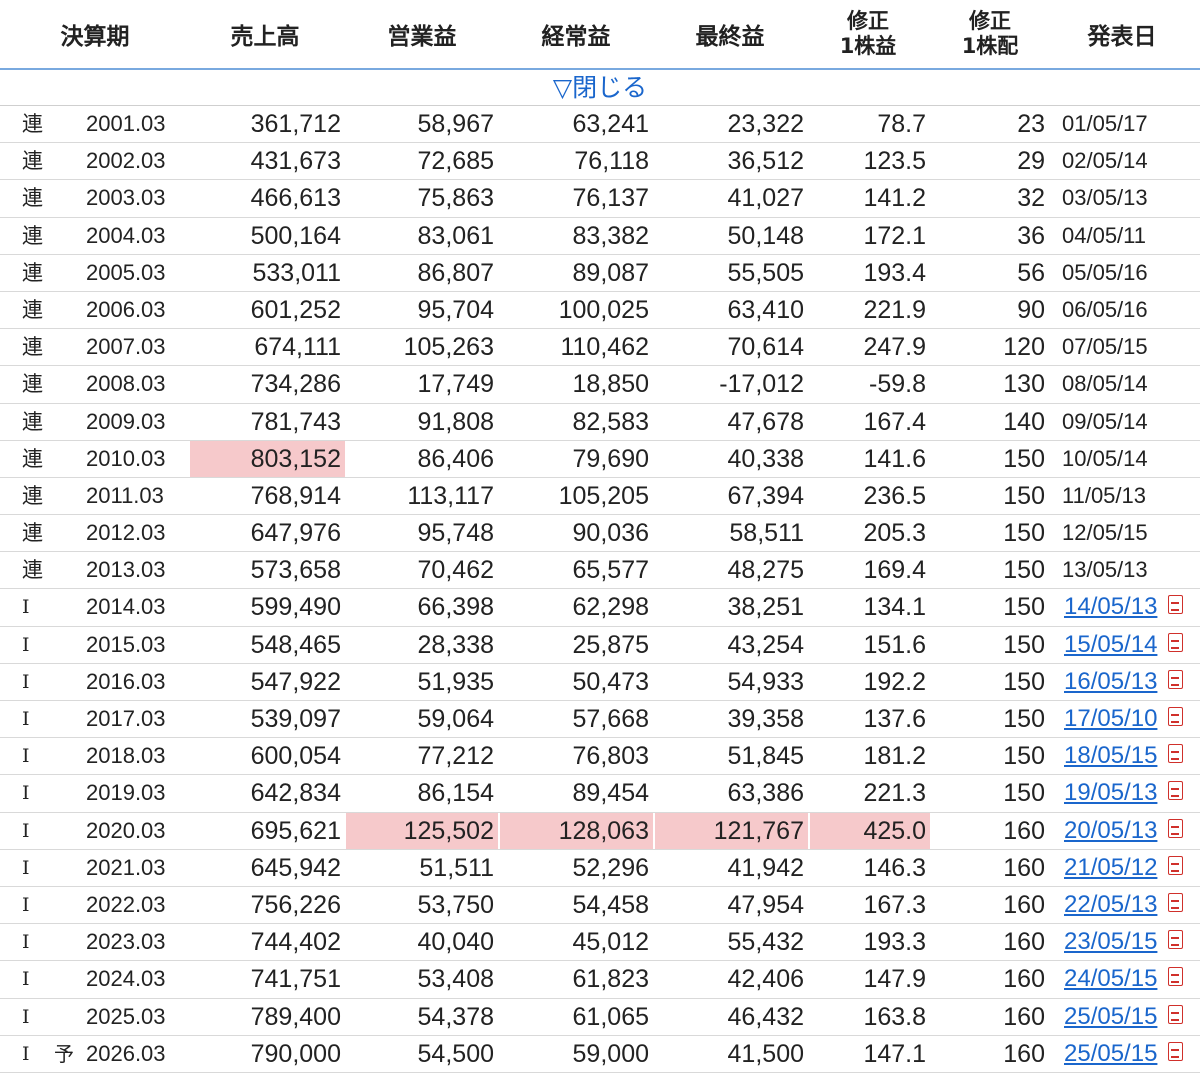 The width and height of the screenshot is (1200, 1073). What do you see at coordinates (295, 533) in the screenshot?
I see `cell-sales: 647,976` at bounding box center [295, 533].